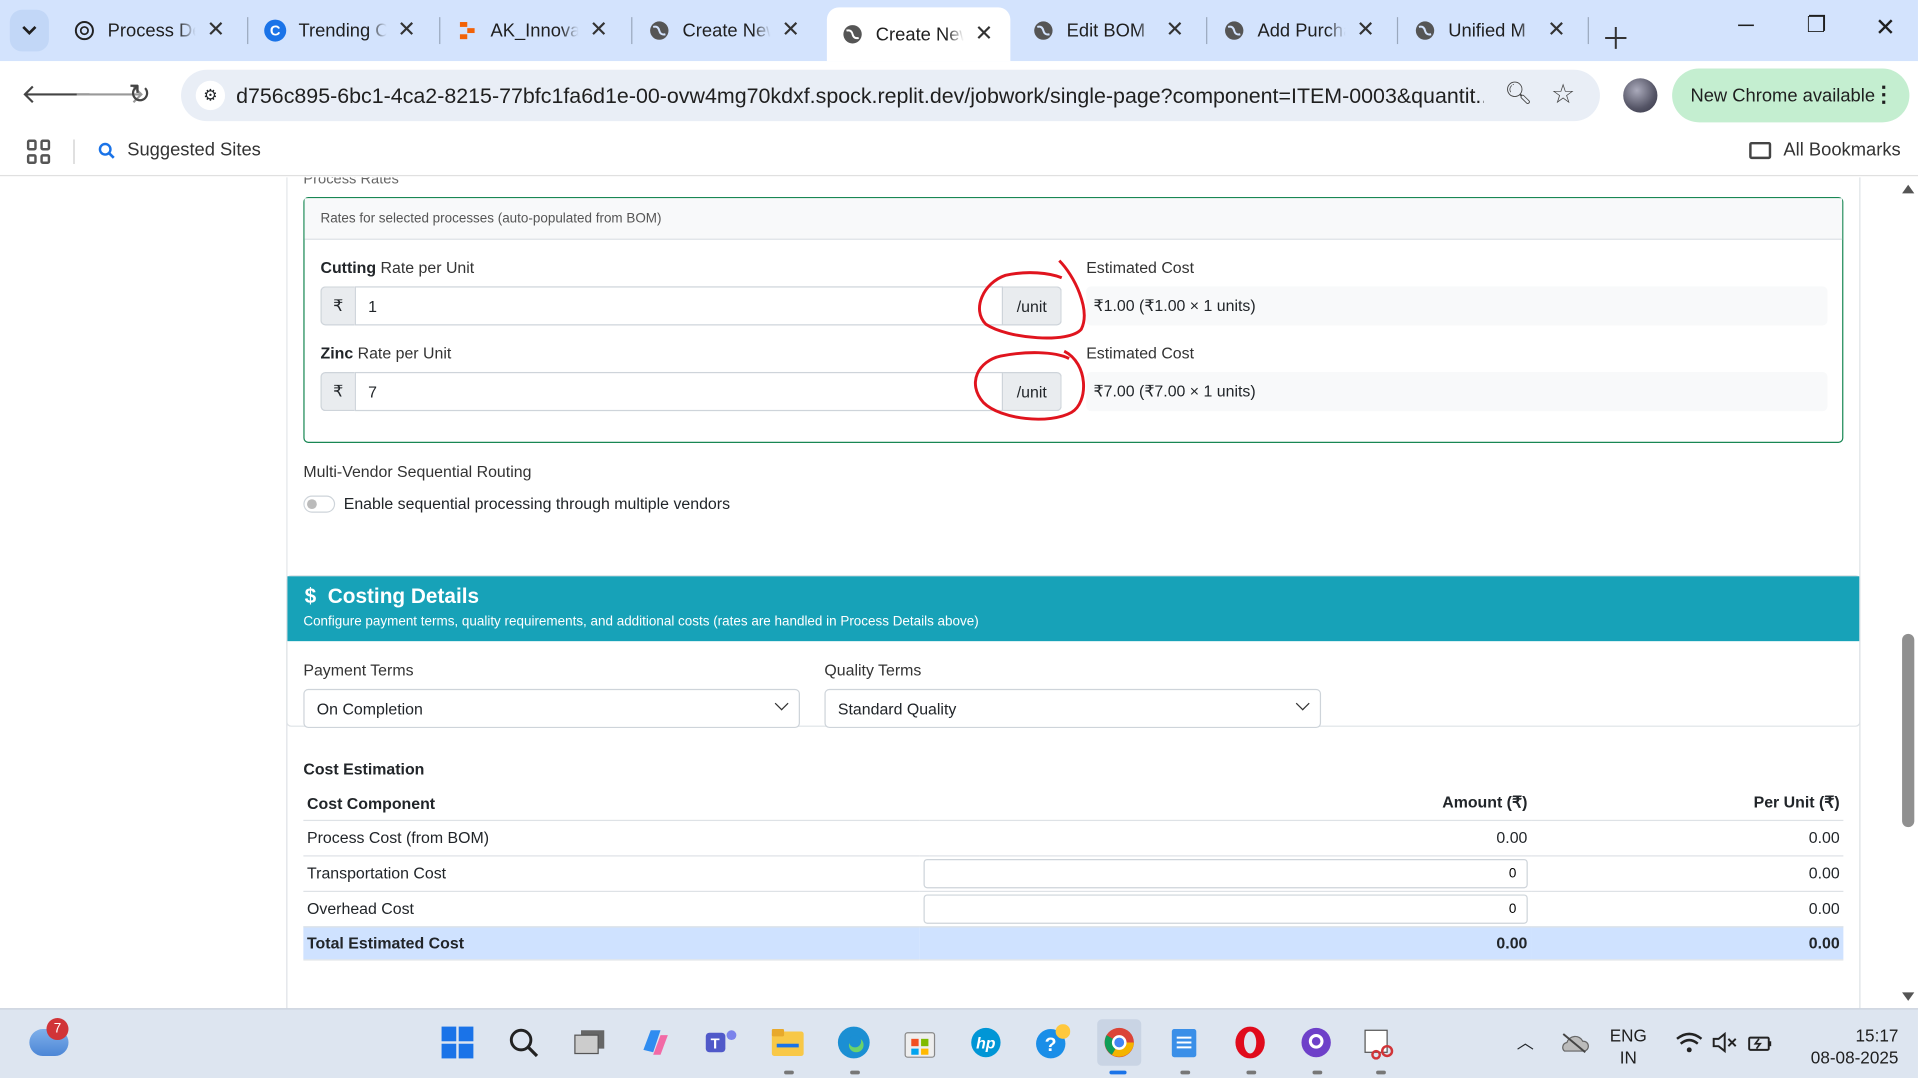 This screenshot has height=1078, width=1918. Describe the element at coordinates (679, 391) in the screenshot. I see `zinc-rate-input: 7` at that location.